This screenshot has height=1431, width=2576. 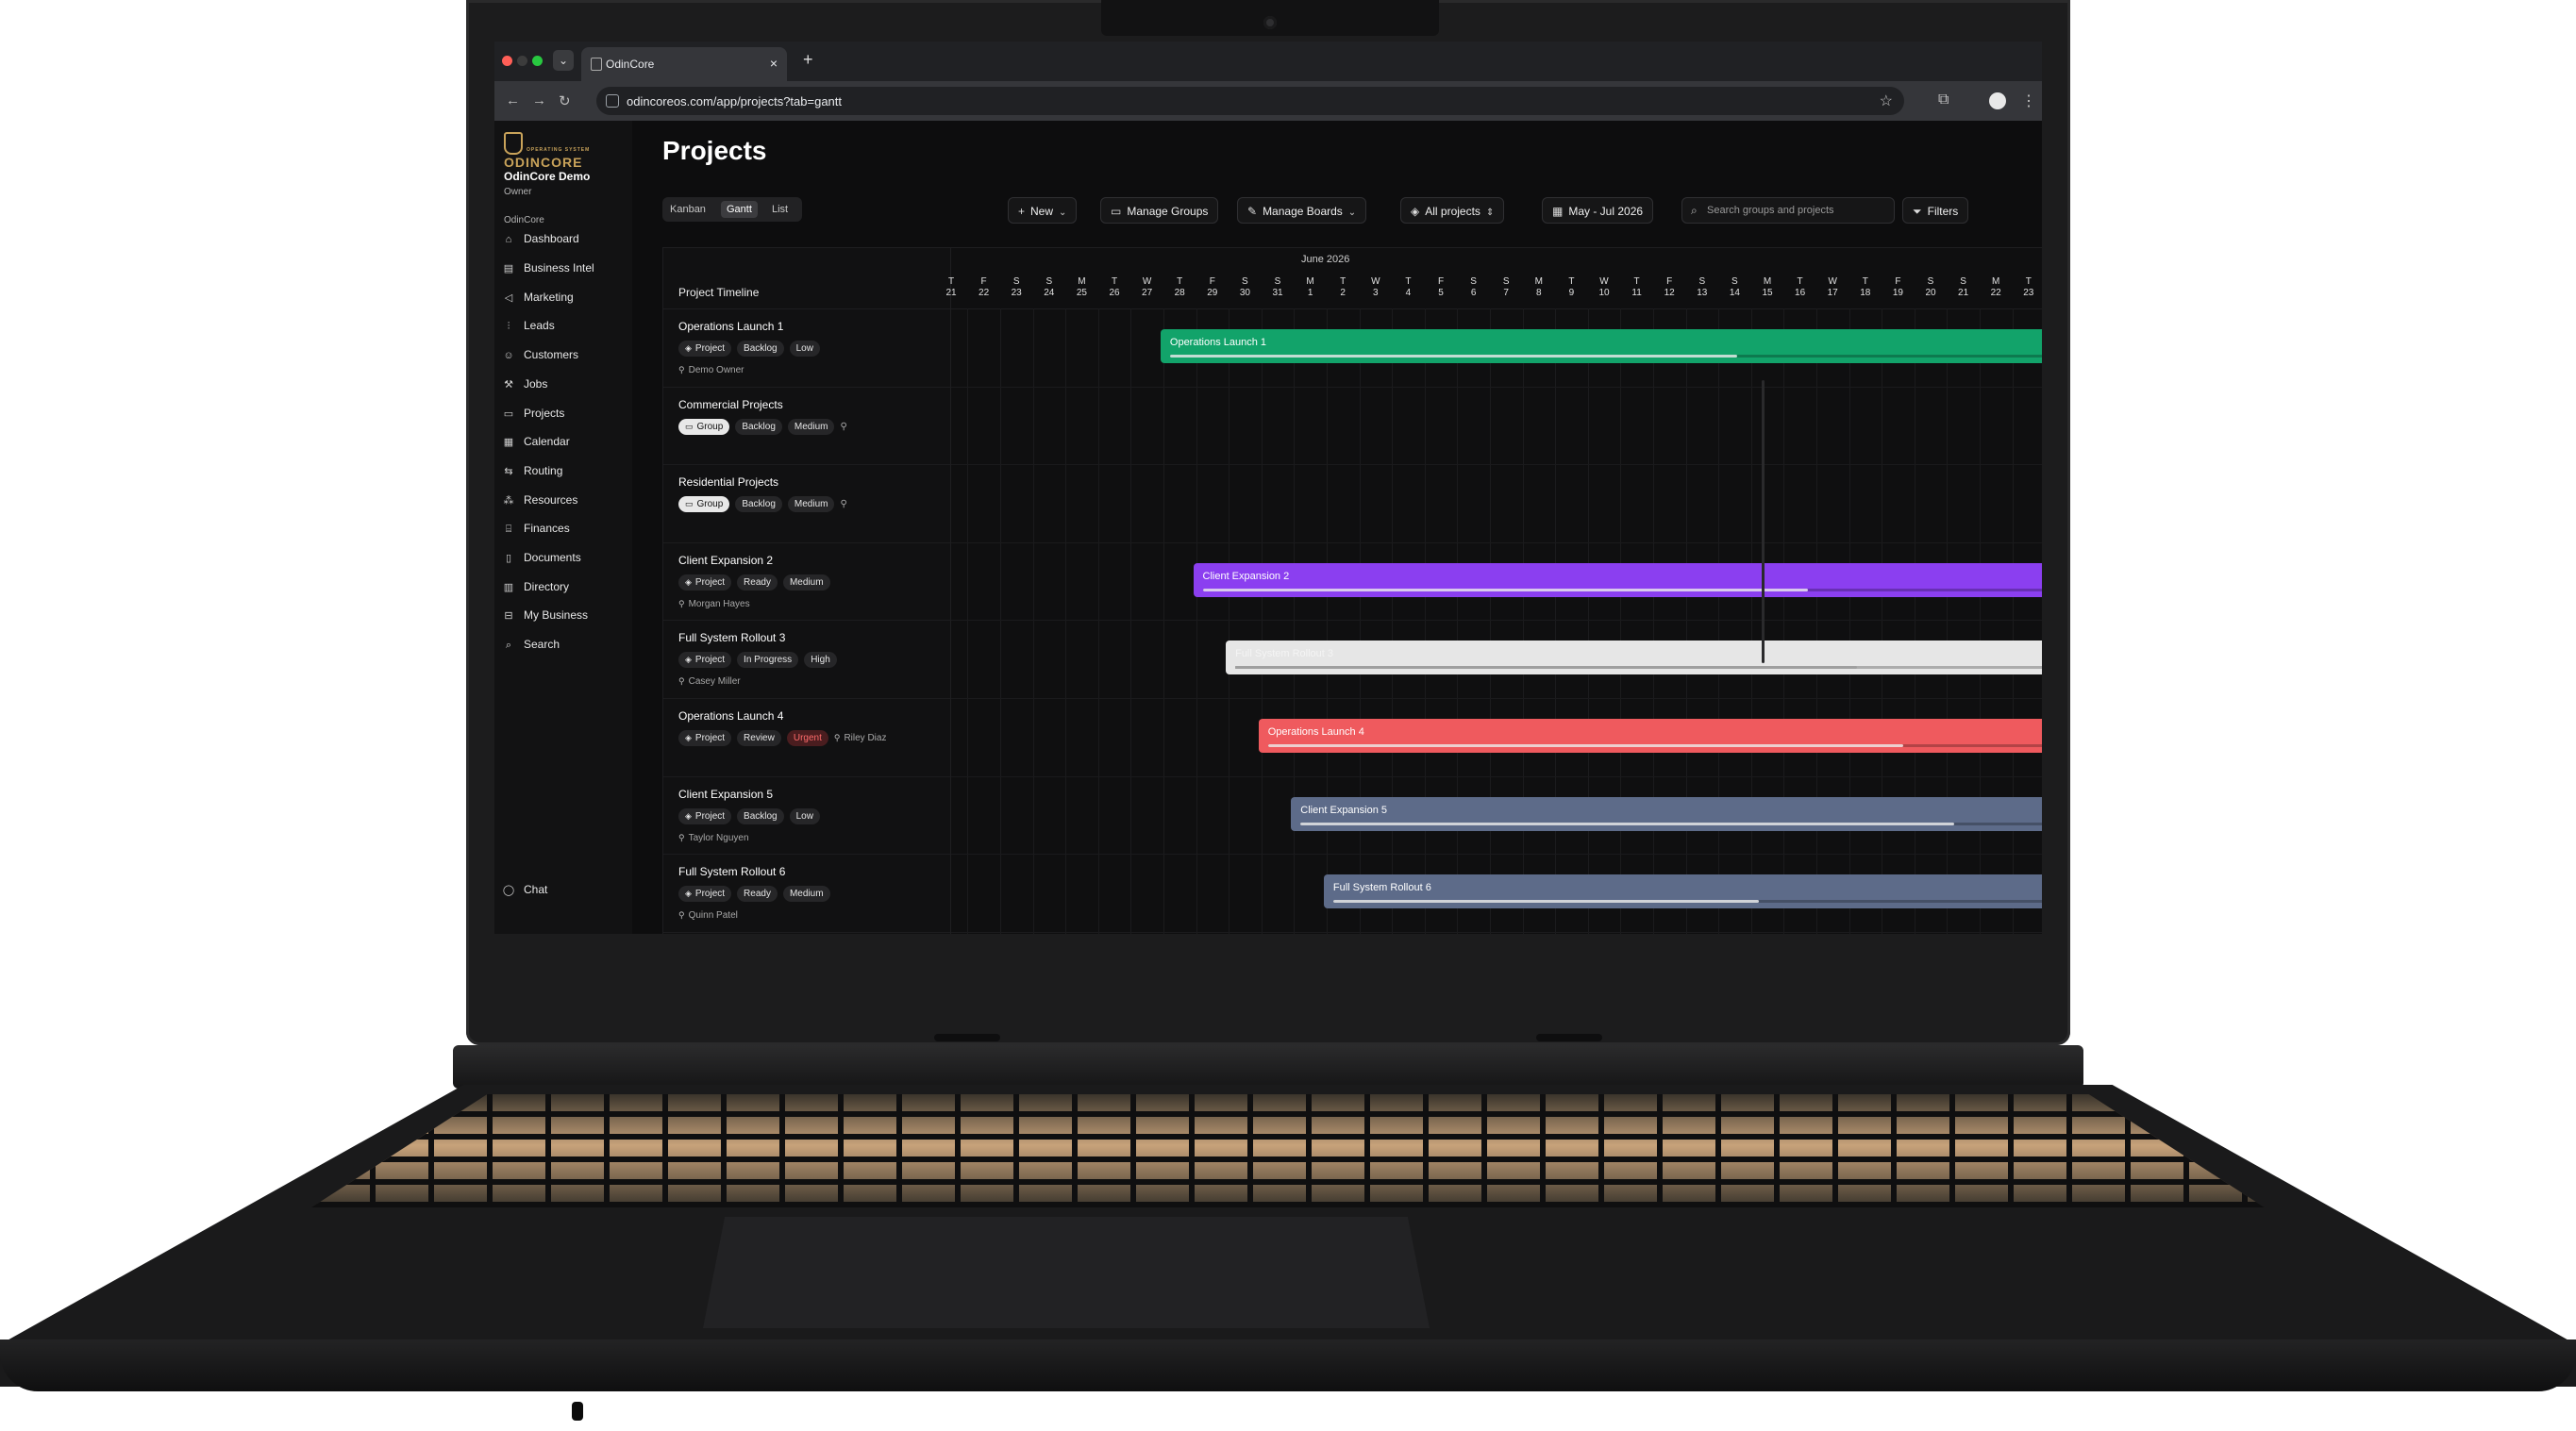 I want to click on gantt-bar: Operations Launch 1, so click(x=1601, y=346).